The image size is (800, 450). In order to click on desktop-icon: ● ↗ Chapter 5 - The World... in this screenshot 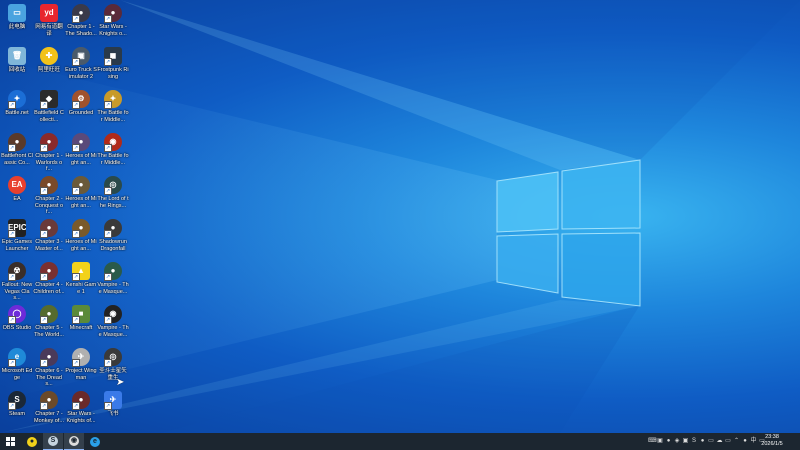, I will do `click(49, 323)`.